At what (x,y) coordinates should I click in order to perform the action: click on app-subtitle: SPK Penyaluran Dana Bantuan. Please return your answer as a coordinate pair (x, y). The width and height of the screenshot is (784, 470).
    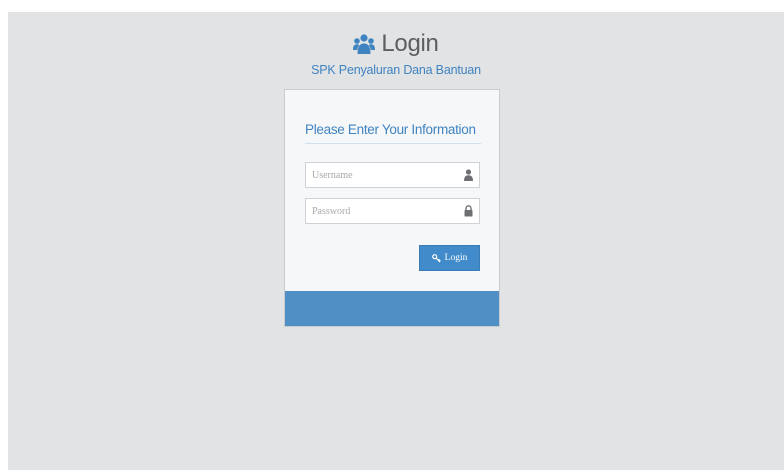
    Looking at the image, I should click on (396, 70).